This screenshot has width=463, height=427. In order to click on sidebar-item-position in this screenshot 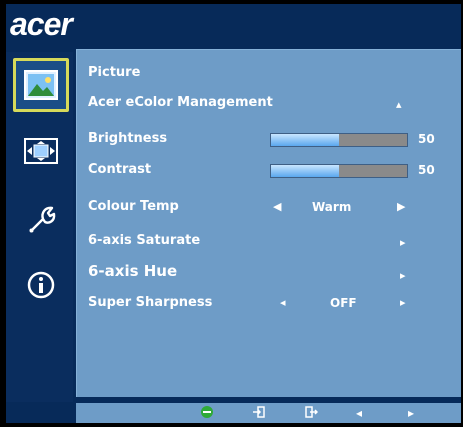, I will do `click(41, 151)`.